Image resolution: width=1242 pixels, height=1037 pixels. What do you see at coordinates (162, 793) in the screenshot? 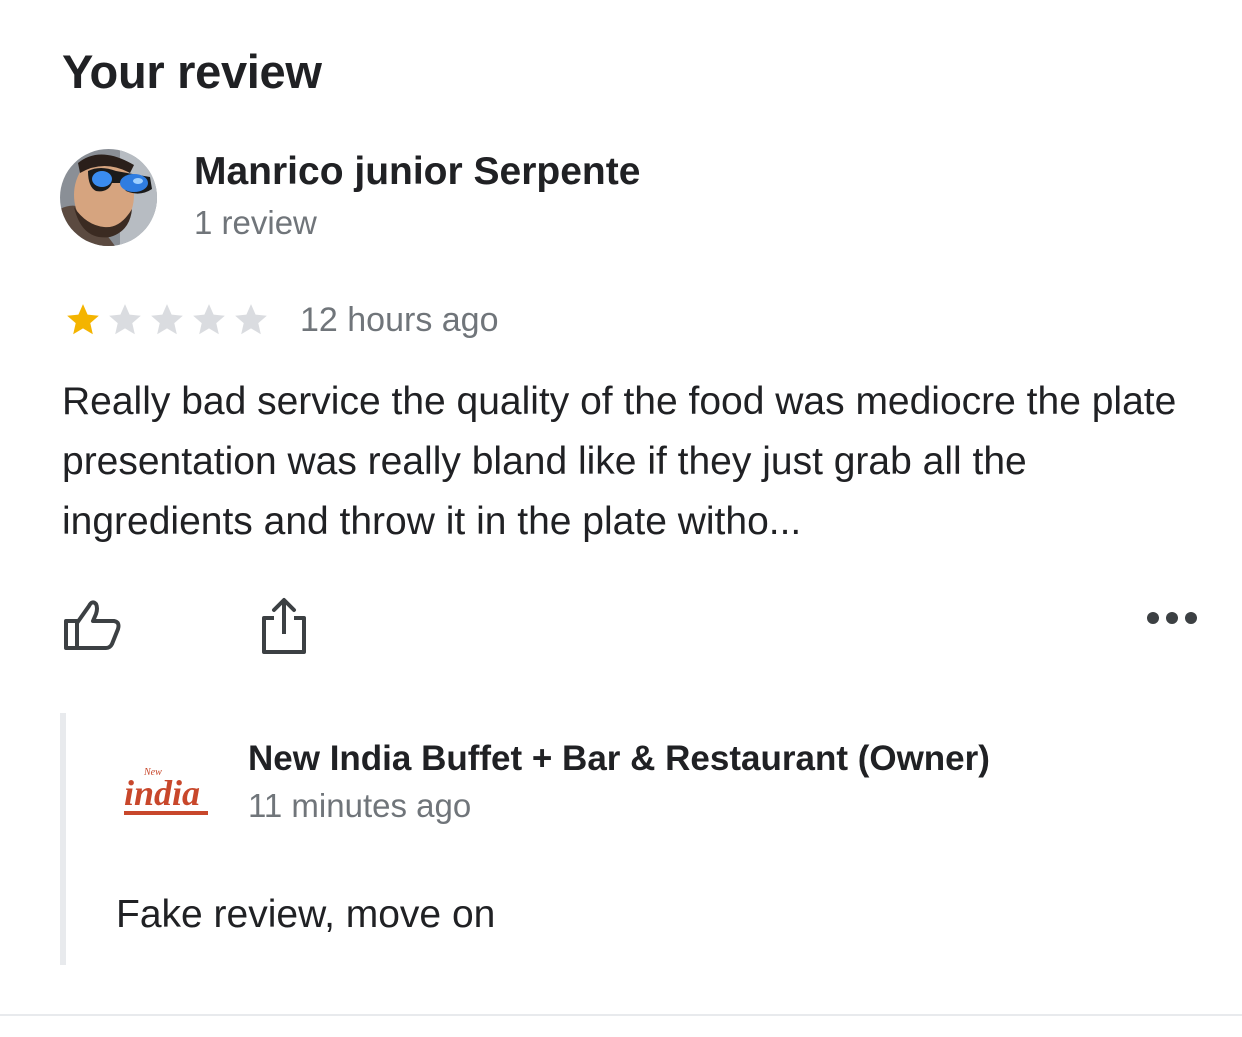
I see `logo-text: india` at bounding box center [162, 793].